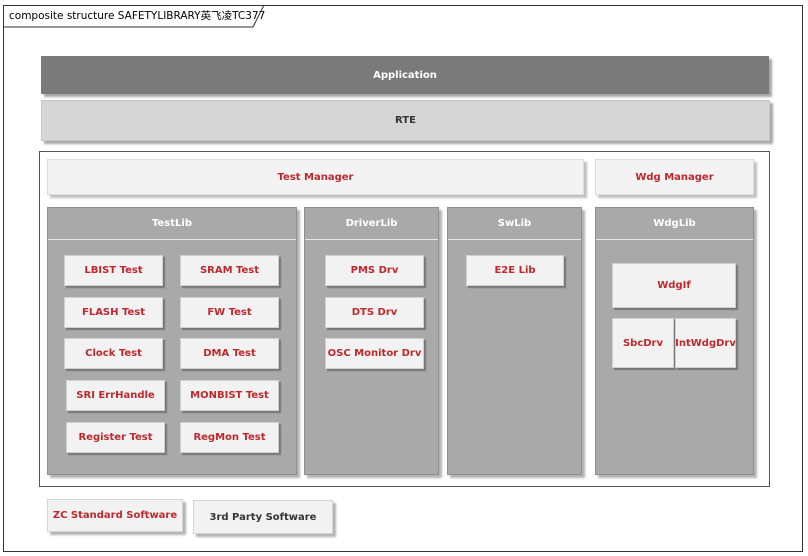 Image resolution: width=808 pixels, height=556 pixels. Describe the element at coordinates (113, 270) in the screenshot. I see `lbist-test-component: LBIST Test` at that location.